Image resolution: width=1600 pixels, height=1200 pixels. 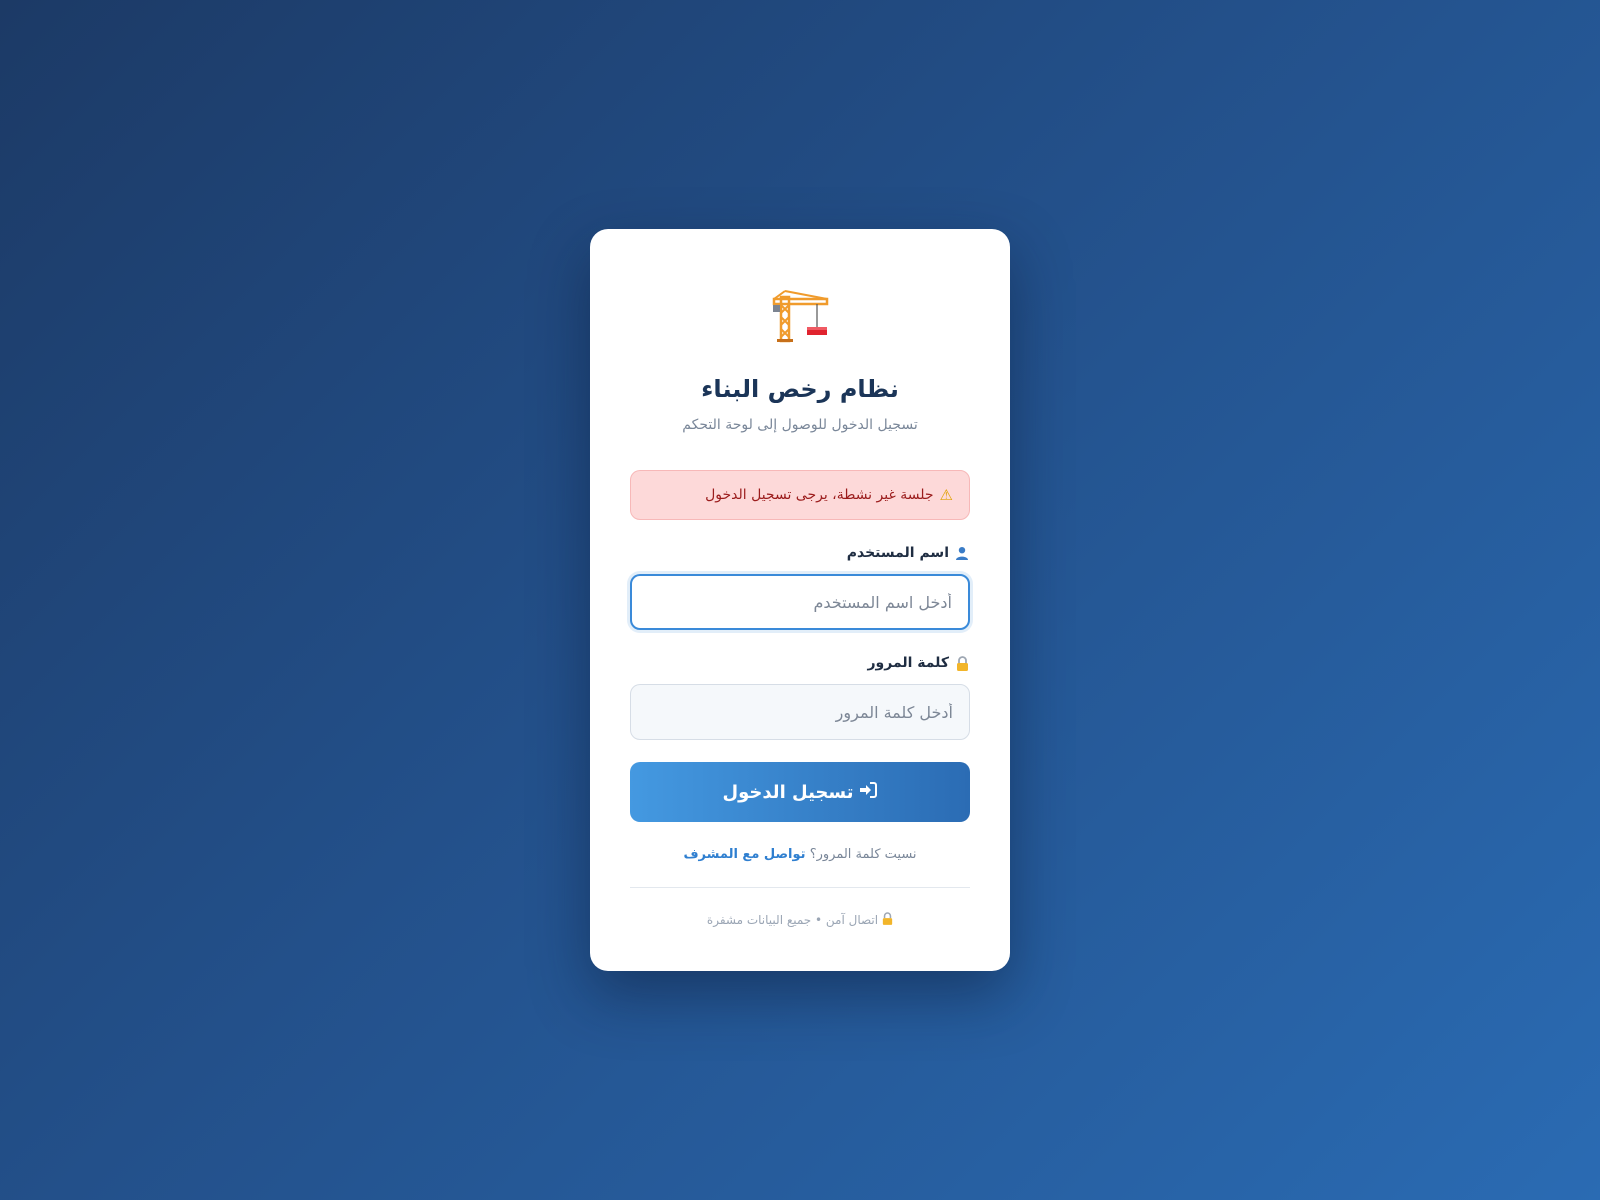 What do you see at coordinates (800, 887) in the screenshot?
I see `divider` at bounding box center [800, 887].